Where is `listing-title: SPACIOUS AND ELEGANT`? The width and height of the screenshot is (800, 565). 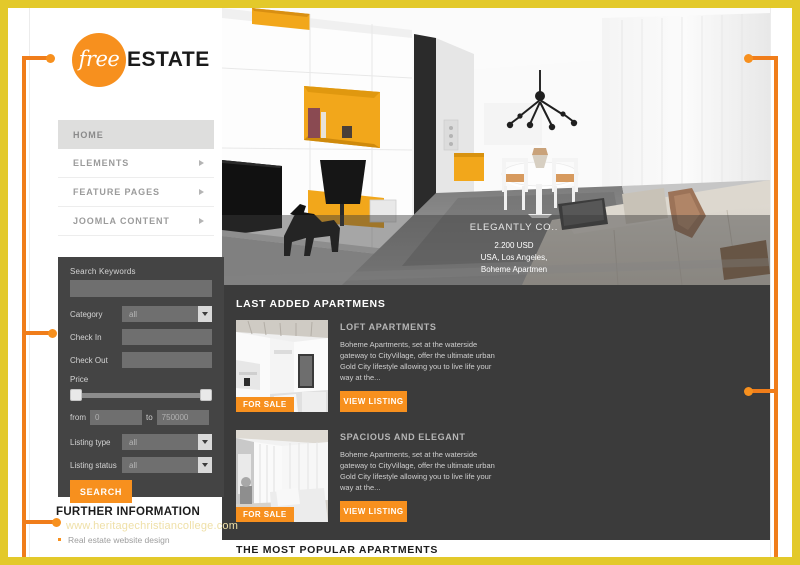 listing-title: SPACIOUS AND ELEGANT is located at coordinates (418, 437).